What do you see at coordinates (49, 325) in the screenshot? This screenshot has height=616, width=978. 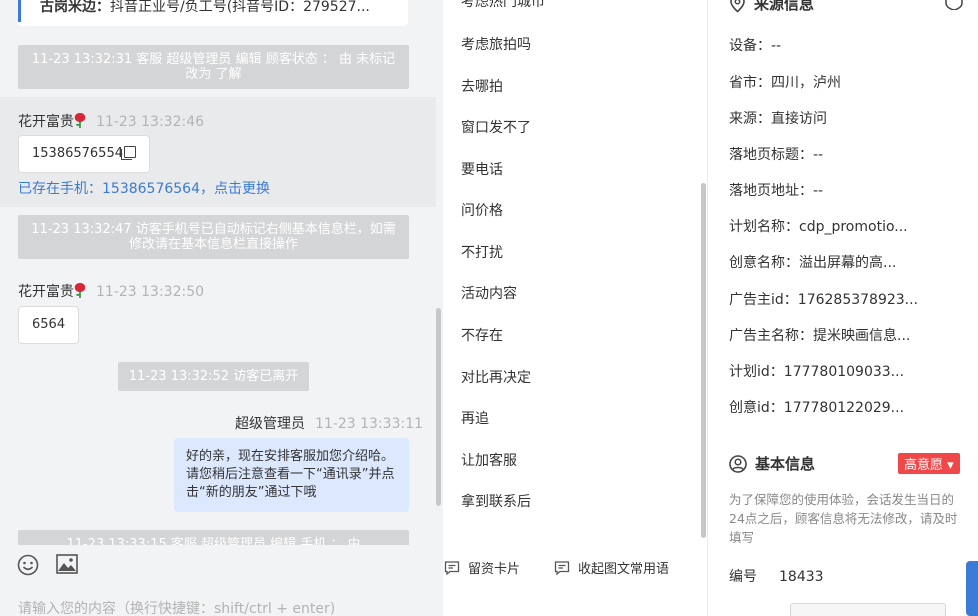 I see `visitor-bubble: 6564` at bounding box center [49, 325].